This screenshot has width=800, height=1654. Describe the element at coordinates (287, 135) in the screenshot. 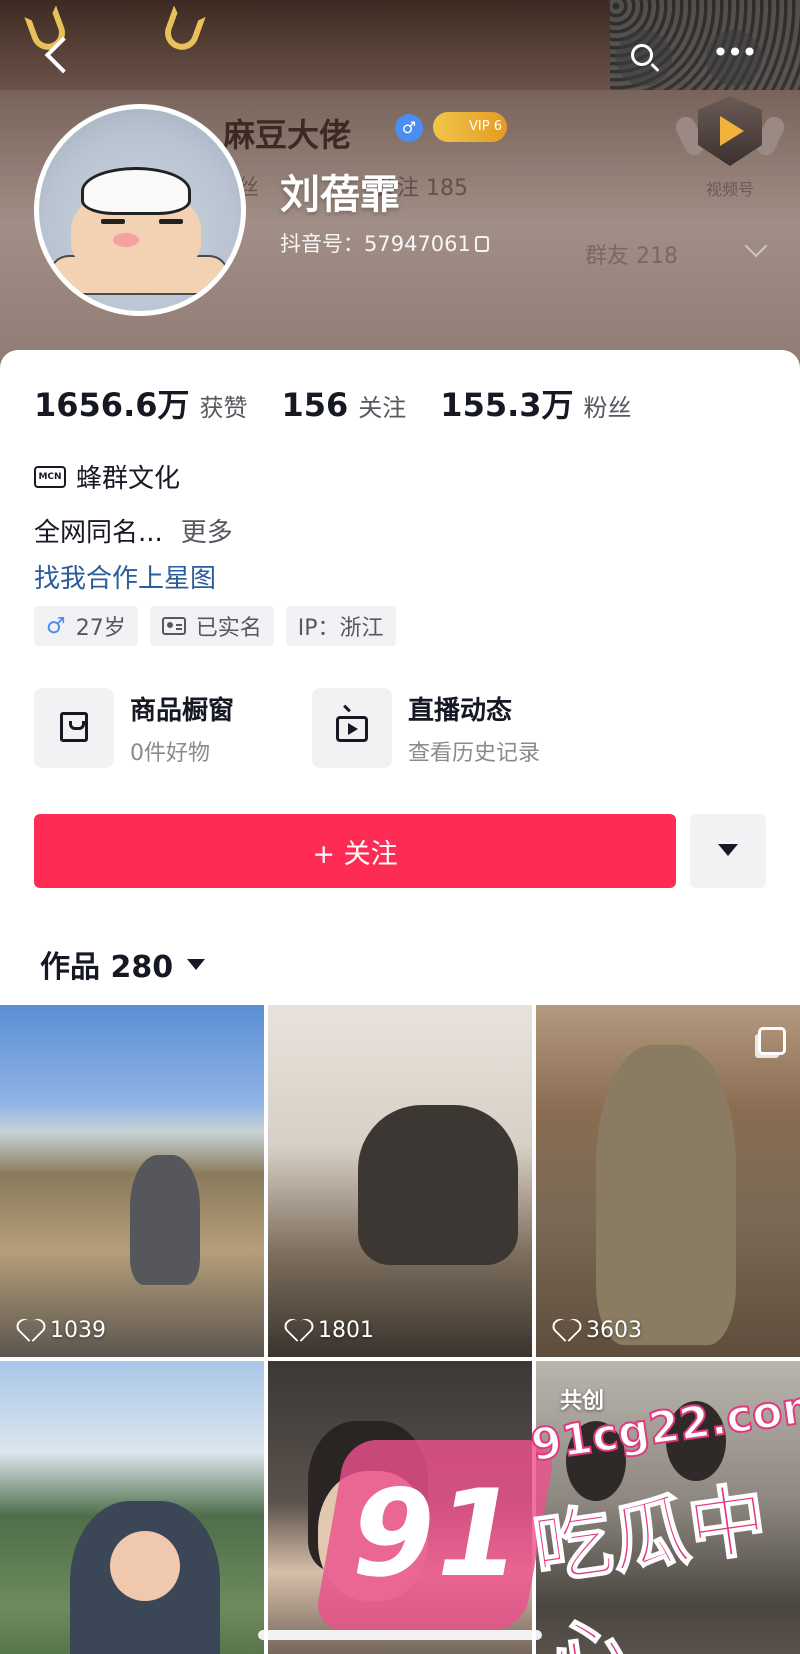

I see `banner-username: 麻豆大佬` at that location.